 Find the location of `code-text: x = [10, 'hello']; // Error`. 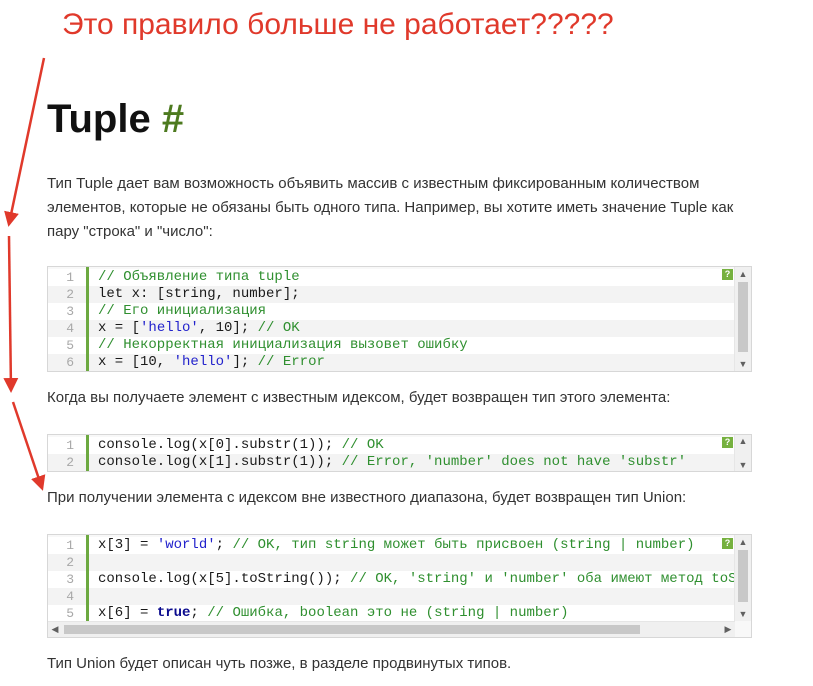

code-text: x = [10, 'hello']; // Error is located at coordinates (211, 362).